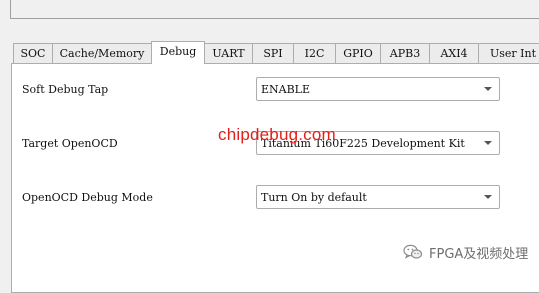  What do you see at coordinates (314, 197) in the screenshot?
I see `openocd-debug-mode-value: Turn On by default` at bounding box center [314, 197].